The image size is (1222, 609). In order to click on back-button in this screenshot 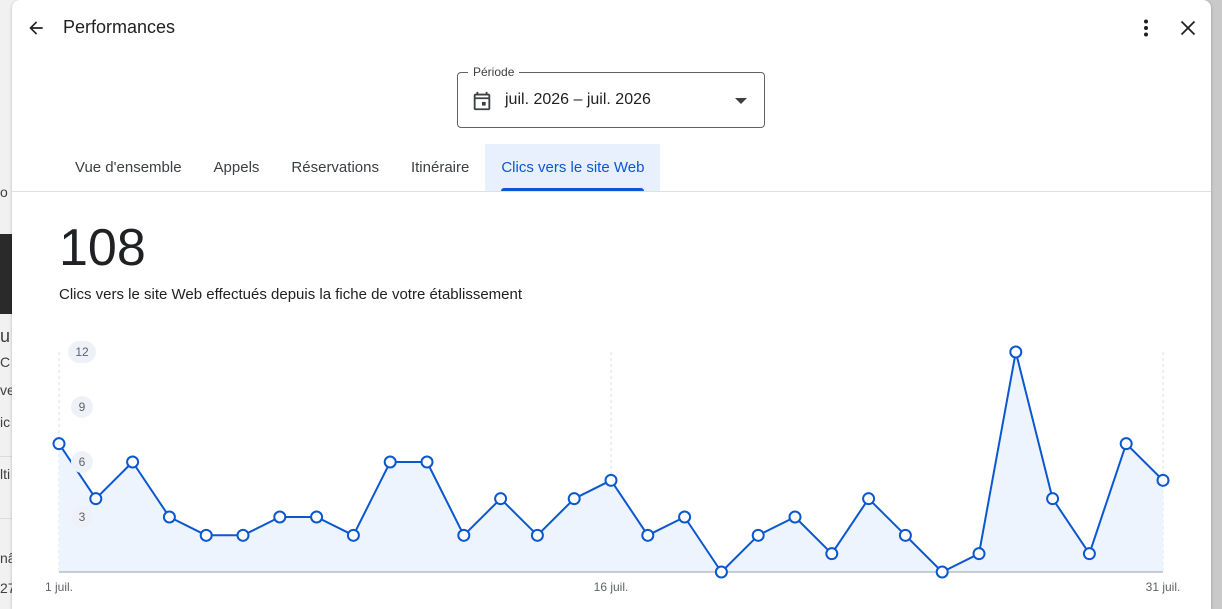, I will do `click(36, 28)`.